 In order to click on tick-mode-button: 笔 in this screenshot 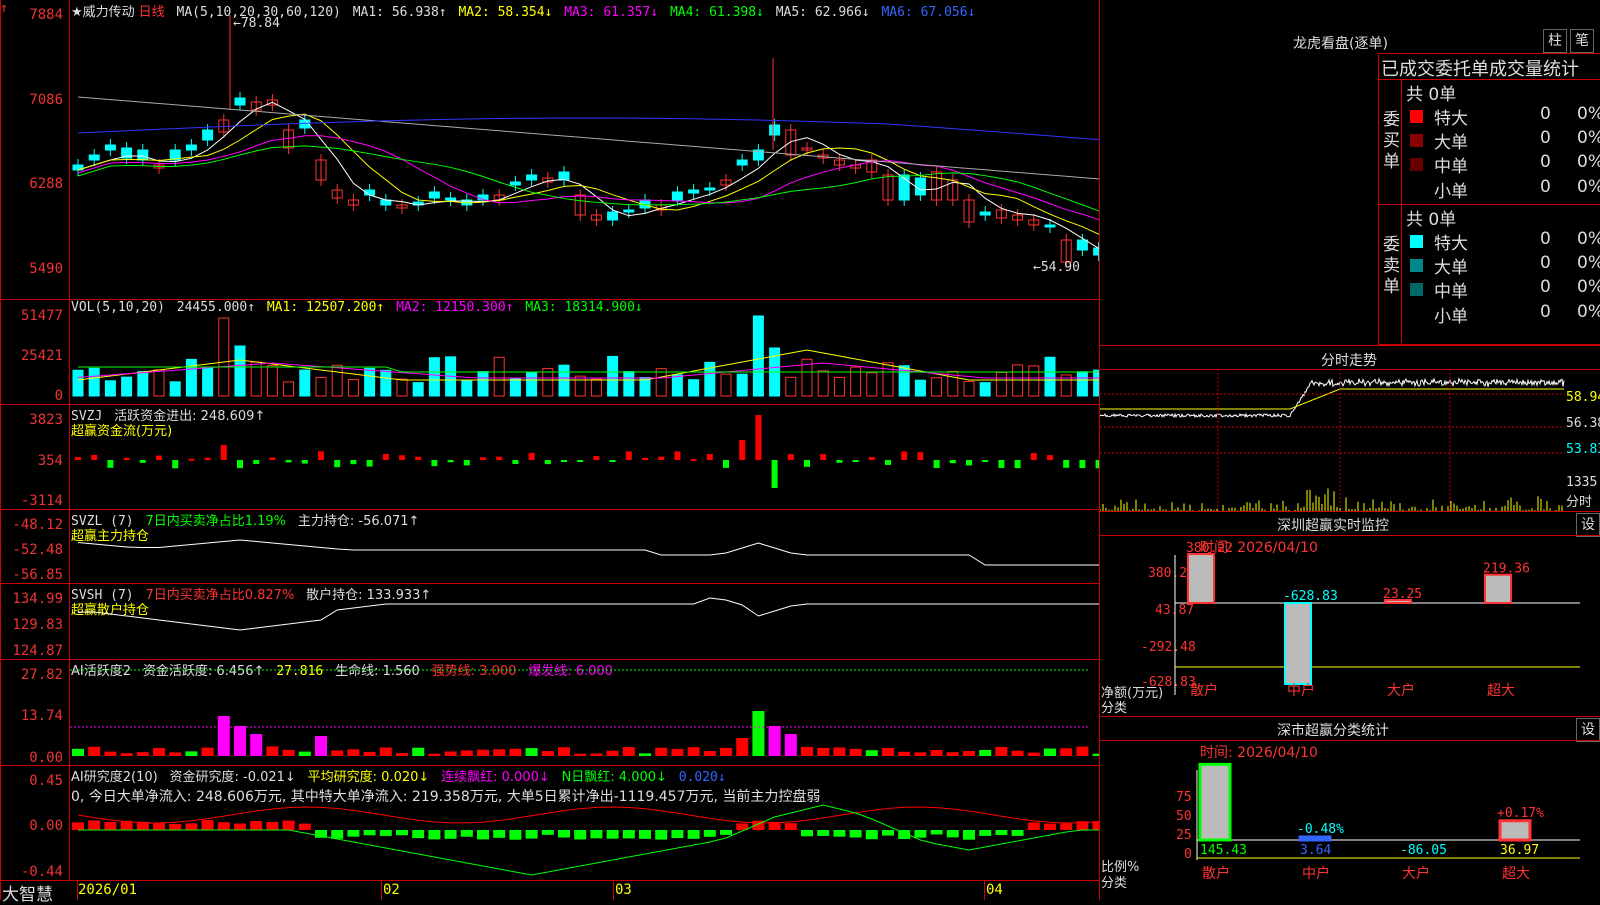, I will do `click(1582, 41)`.